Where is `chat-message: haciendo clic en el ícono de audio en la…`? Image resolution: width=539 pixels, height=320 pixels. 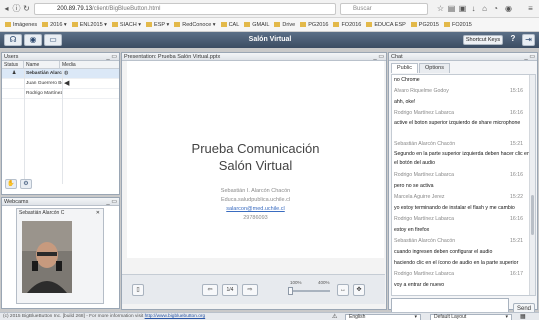 chat-message: haciendo clic en el ícono de audio en la… is located at coordinates (456, 263).